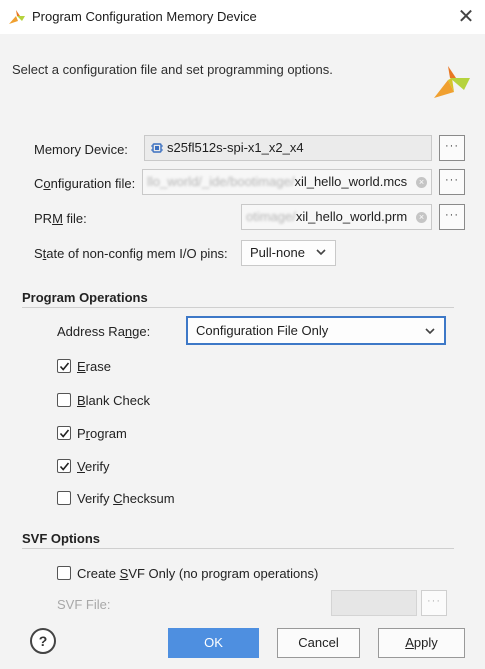 The width and height of the screenshot is (485, 669). I want to click on configuration-file-label: Configuration file:, so click(85, 183).